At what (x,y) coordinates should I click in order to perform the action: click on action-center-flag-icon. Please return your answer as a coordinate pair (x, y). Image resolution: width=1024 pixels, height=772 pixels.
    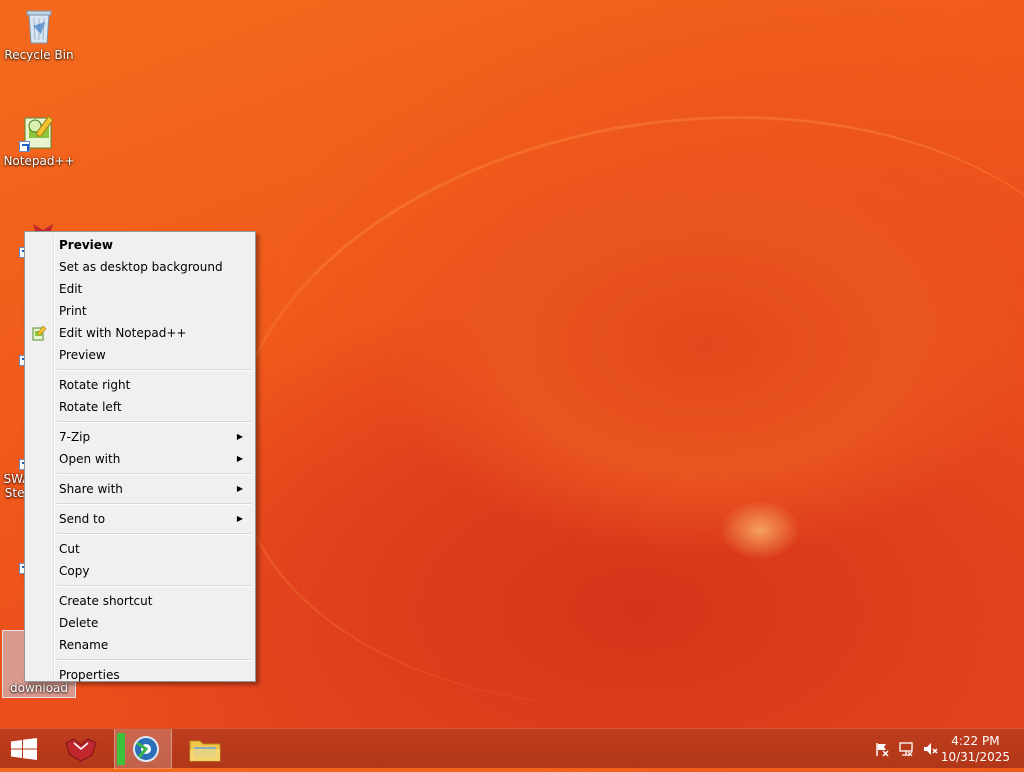
    Looking at the image, I should click on (882, 749).